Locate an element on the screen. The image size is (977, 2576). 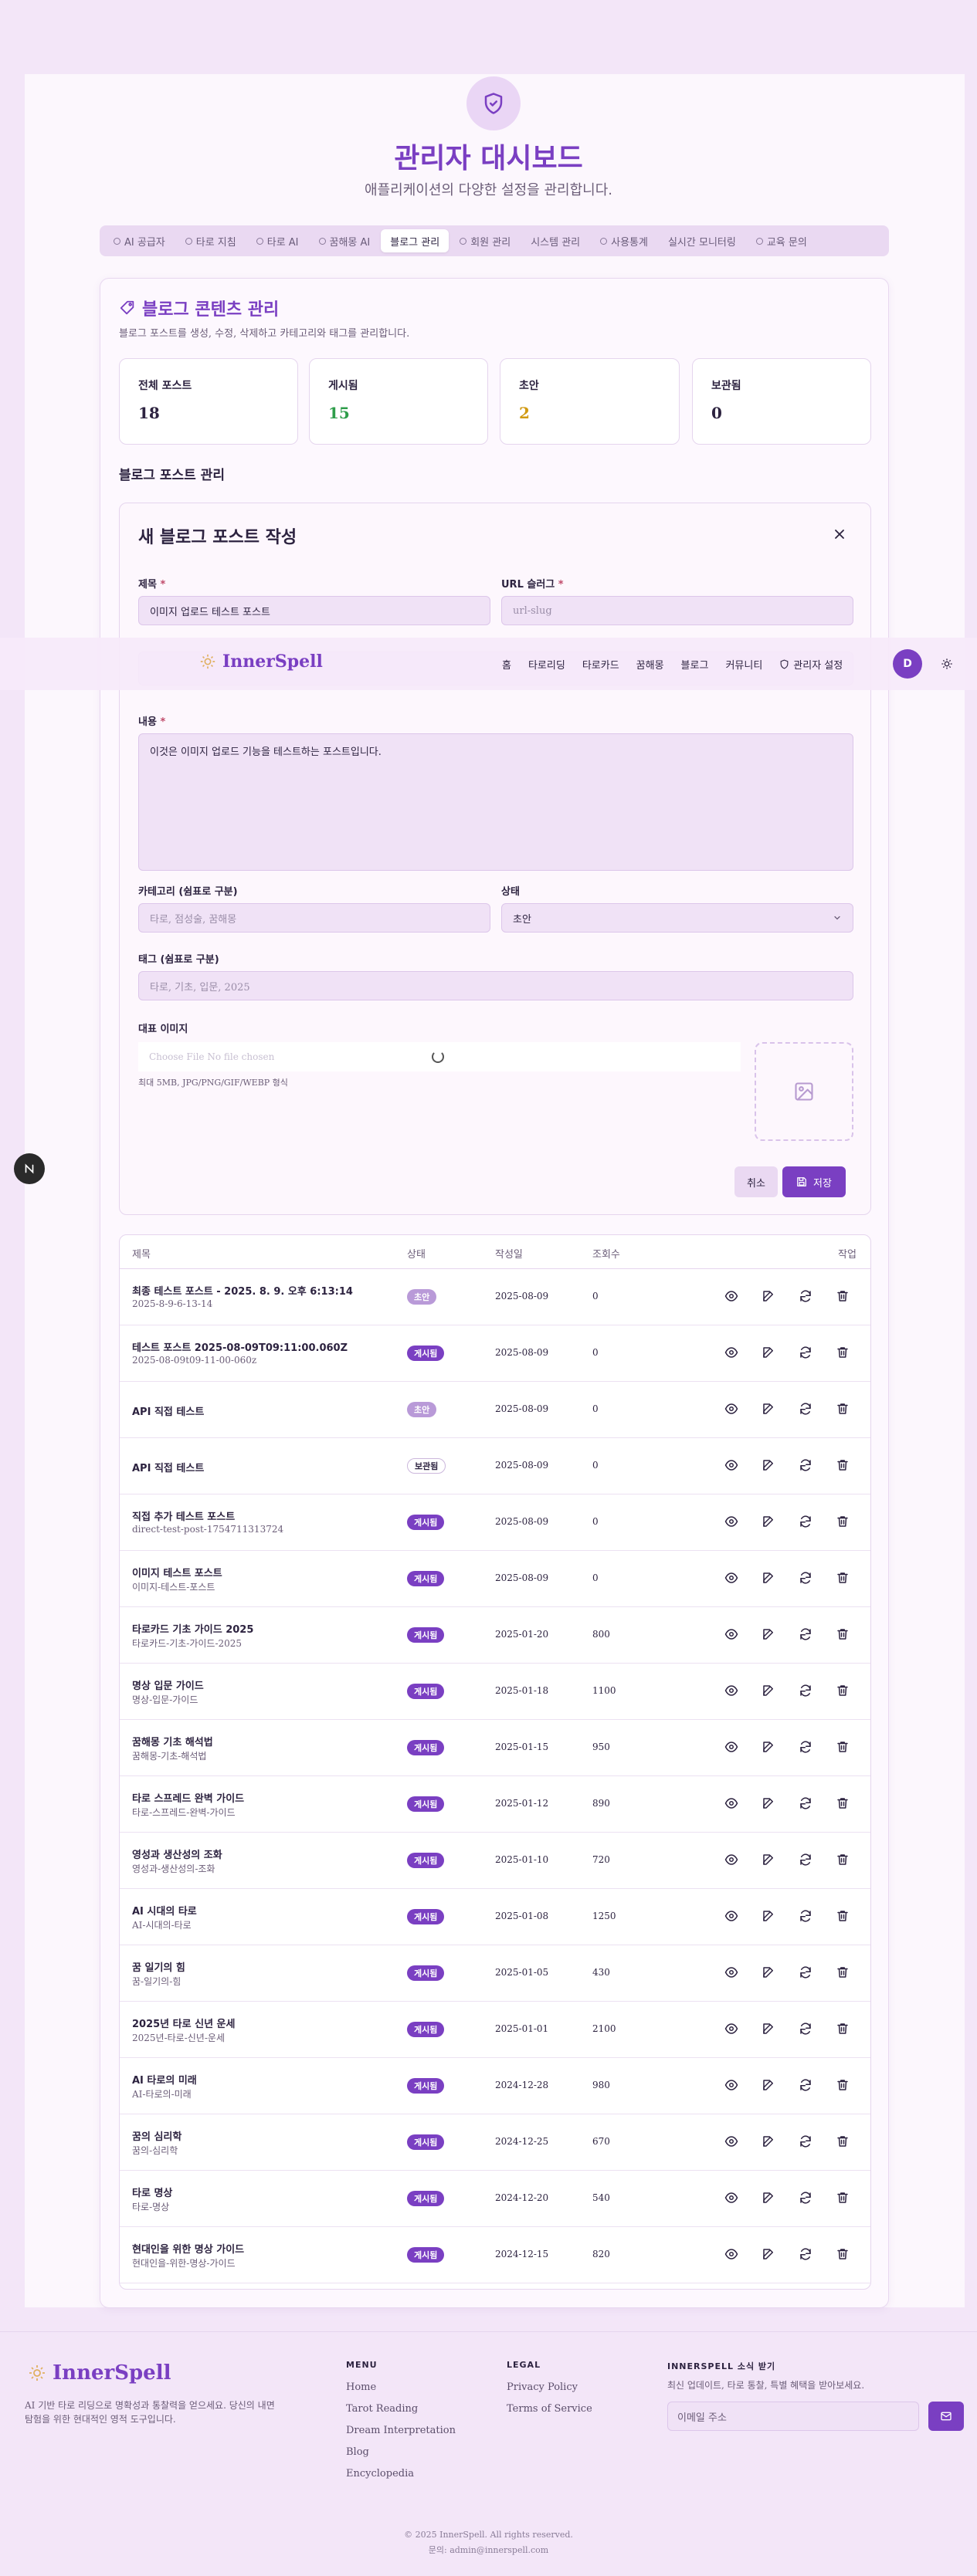
post-title: 타로 명상 is located at coordinates (152, 2192).